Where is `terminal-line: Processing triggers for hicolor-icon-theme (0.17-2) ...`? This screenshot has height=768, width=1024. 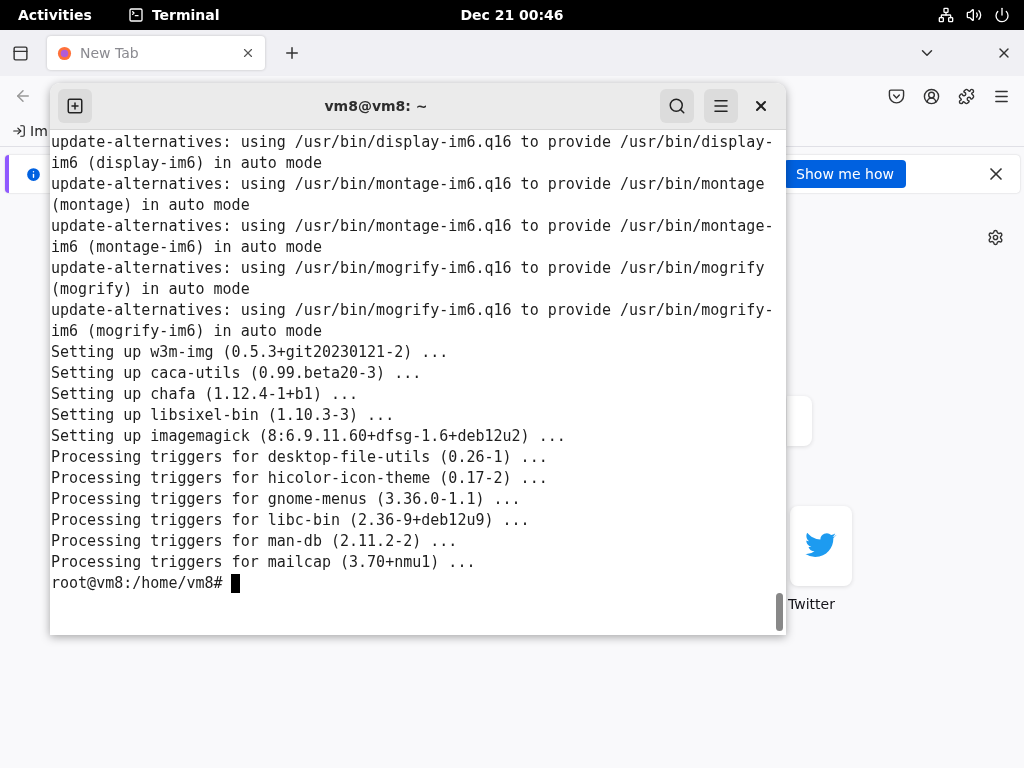
terminal-line: Processing triggers for hicolor-icon-theme (0.17-2) ... is located at coordinates (300, 478).